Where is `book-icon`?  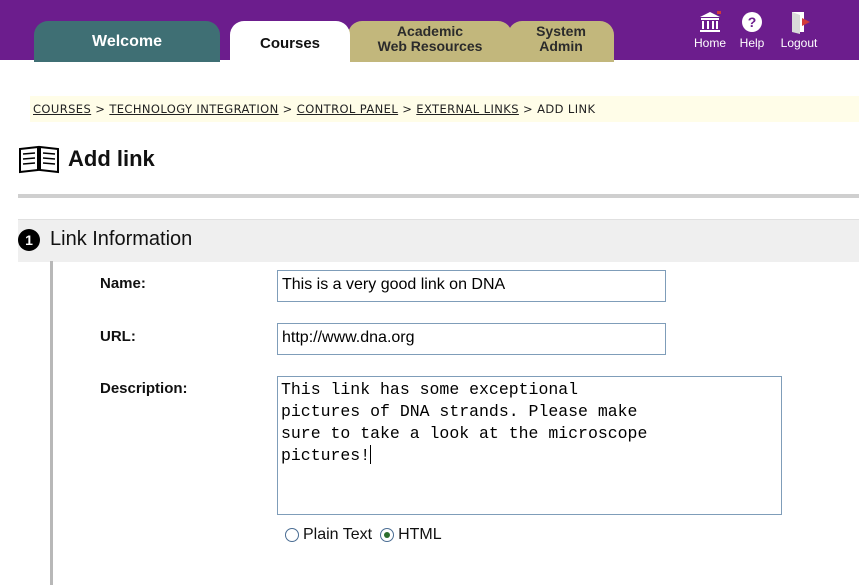
book-icon is located at coordinates (39, 159).